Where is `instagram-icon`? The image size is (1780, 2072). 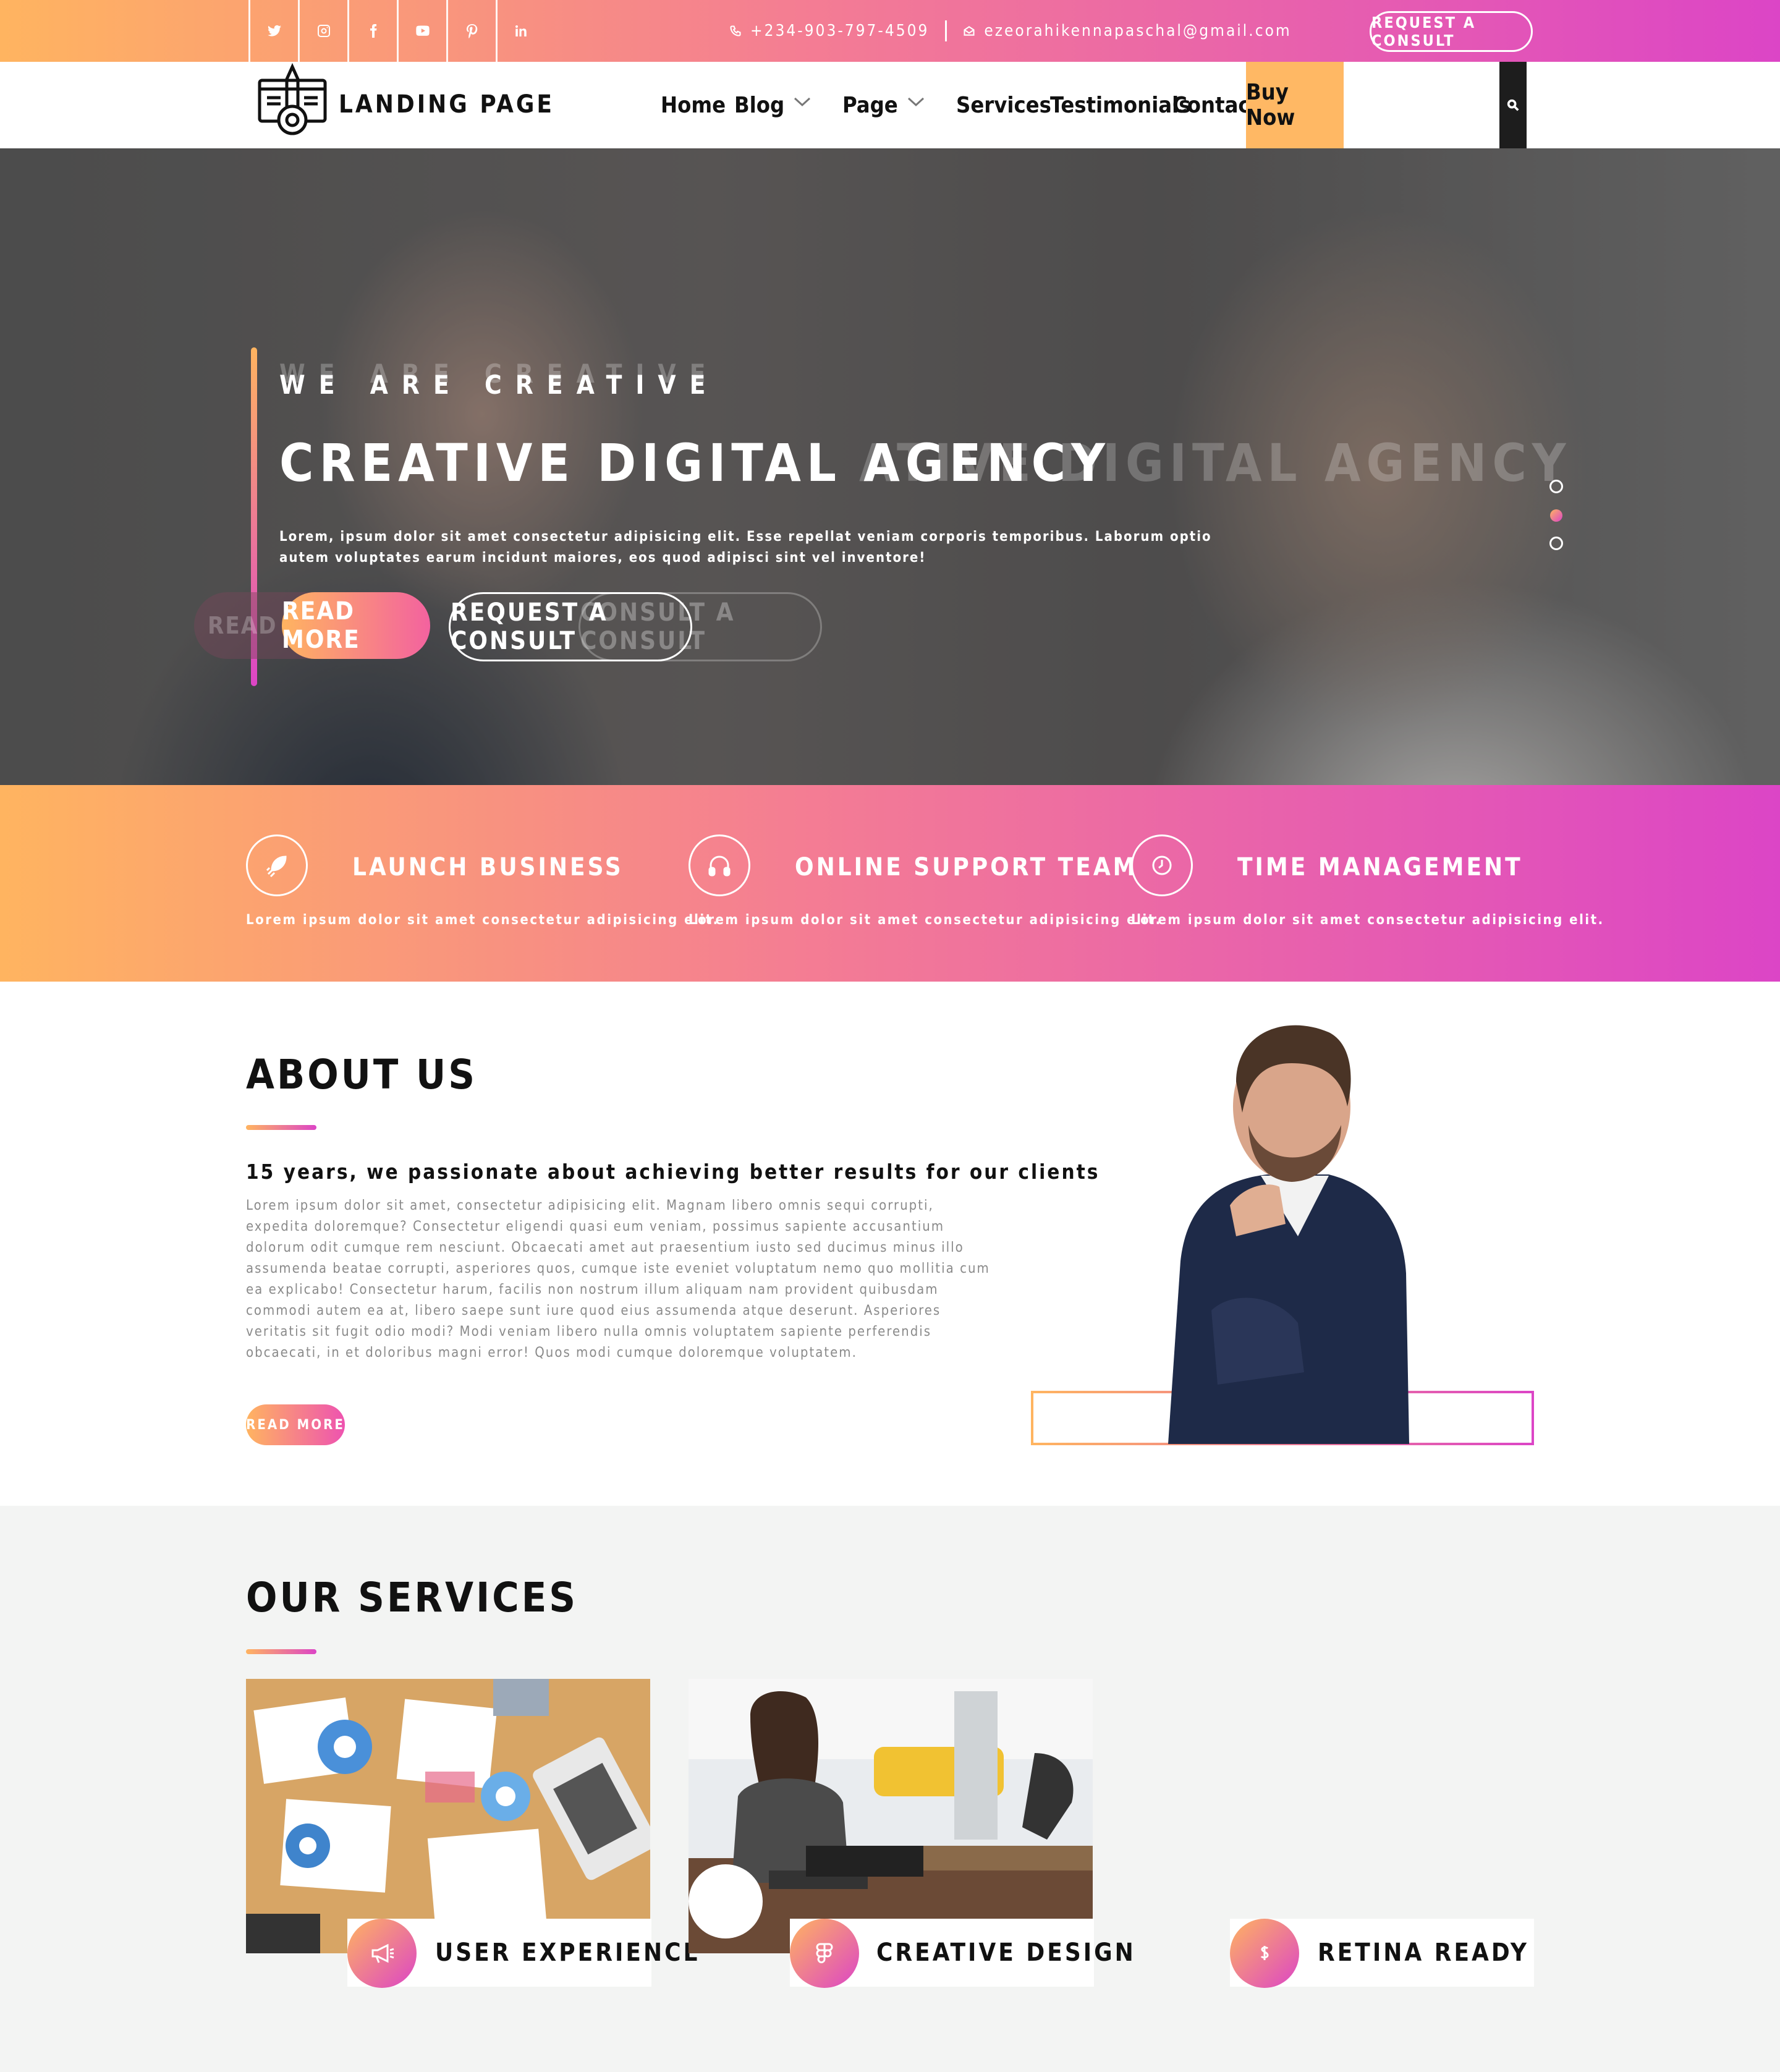
instagram-icon is located at coordinates (322, 31).